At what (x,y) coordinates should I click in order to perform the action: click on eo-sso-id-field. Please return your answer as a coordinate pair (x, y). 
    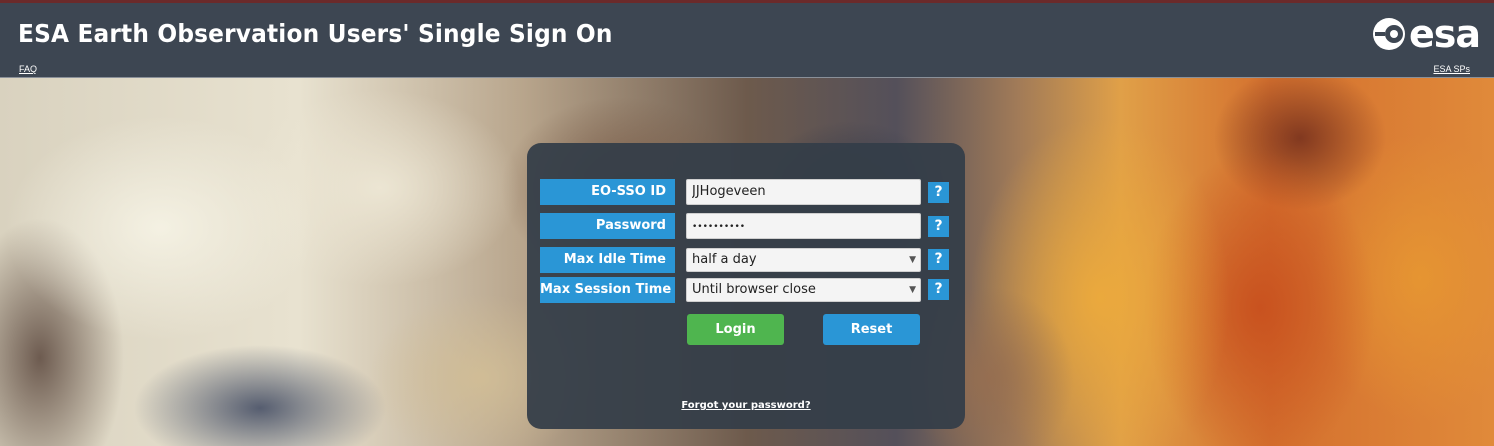
    Looking at the image, I should click on (803, 192).